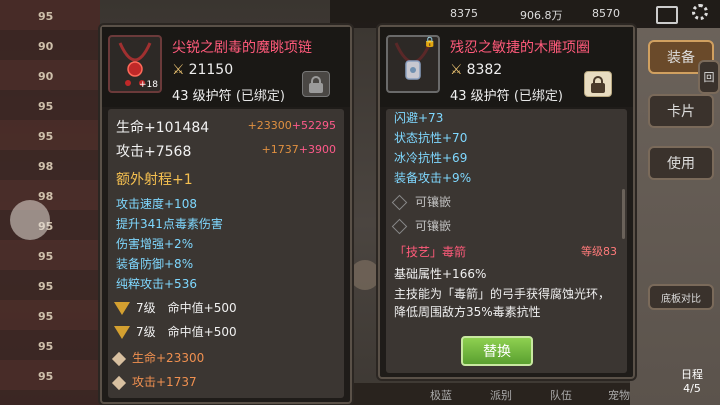 The image size is (720, 405). I want to click on use-button: 使用, so click(681, 163).